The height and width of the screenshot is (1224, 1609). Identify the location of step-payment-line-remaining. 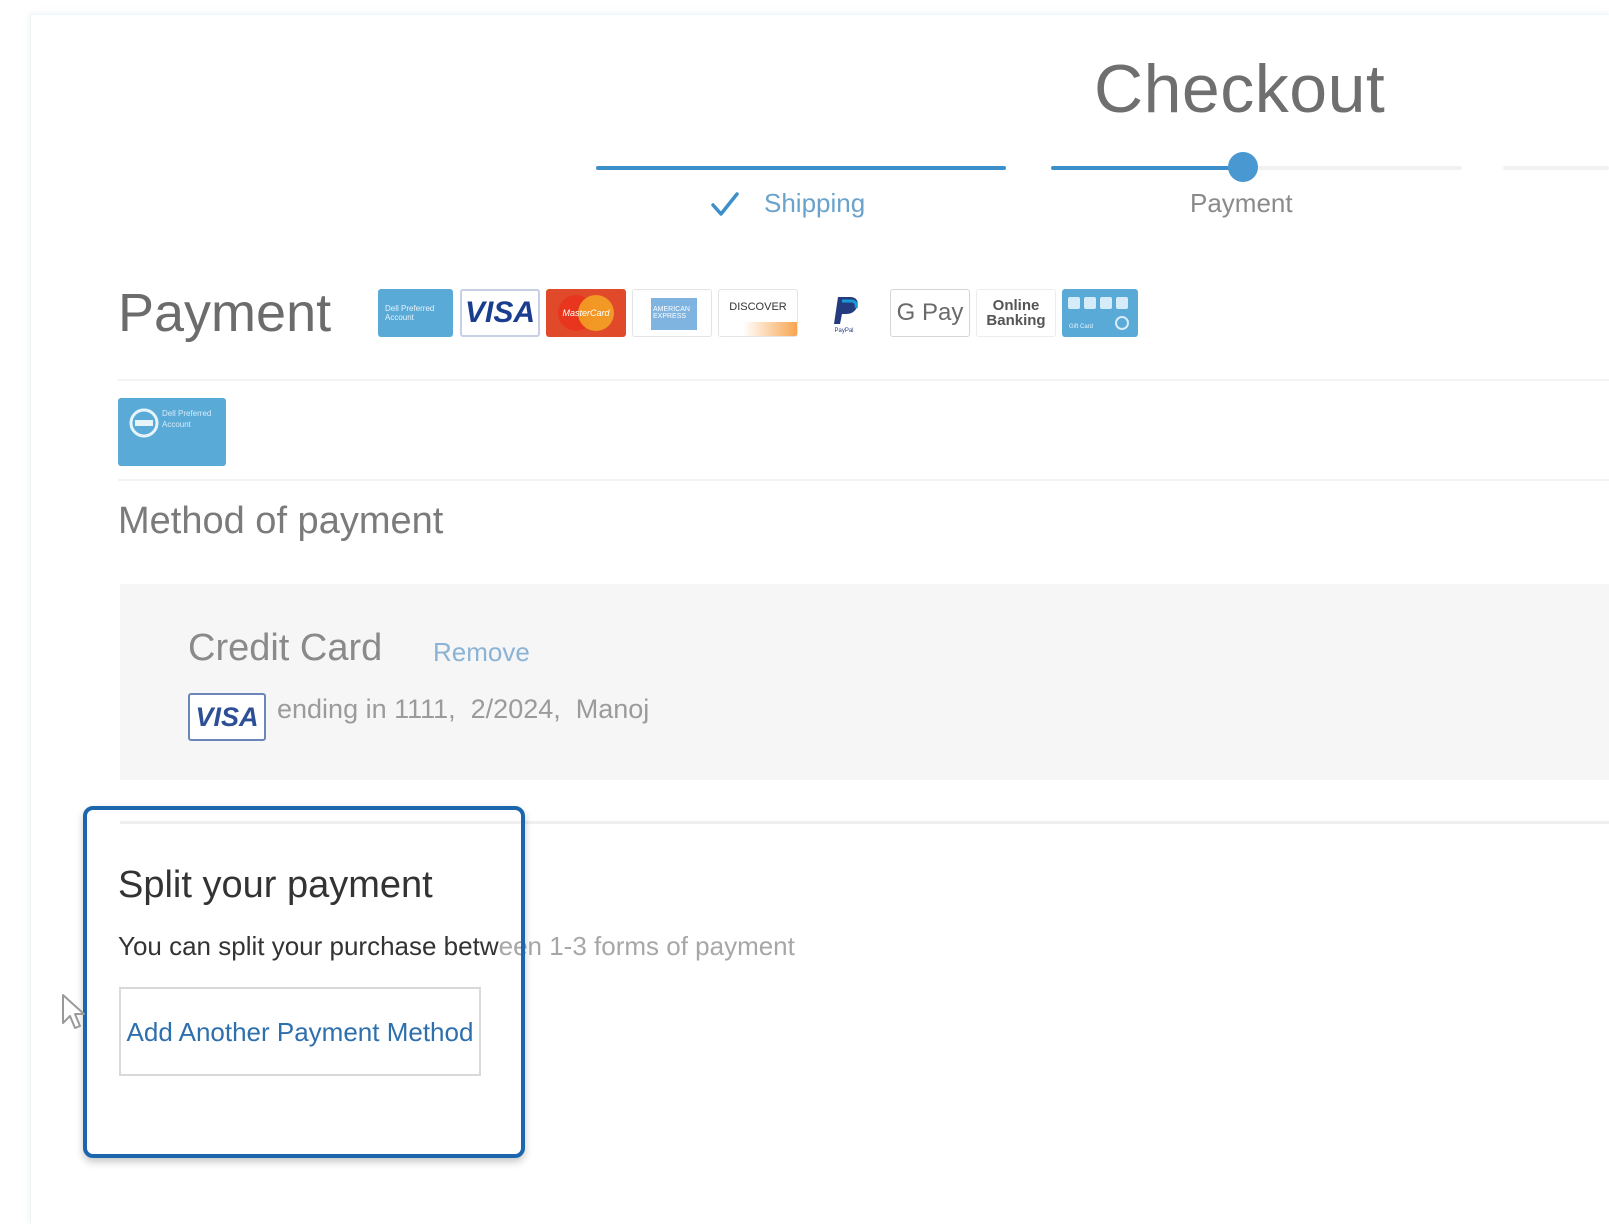
(1353, 168).